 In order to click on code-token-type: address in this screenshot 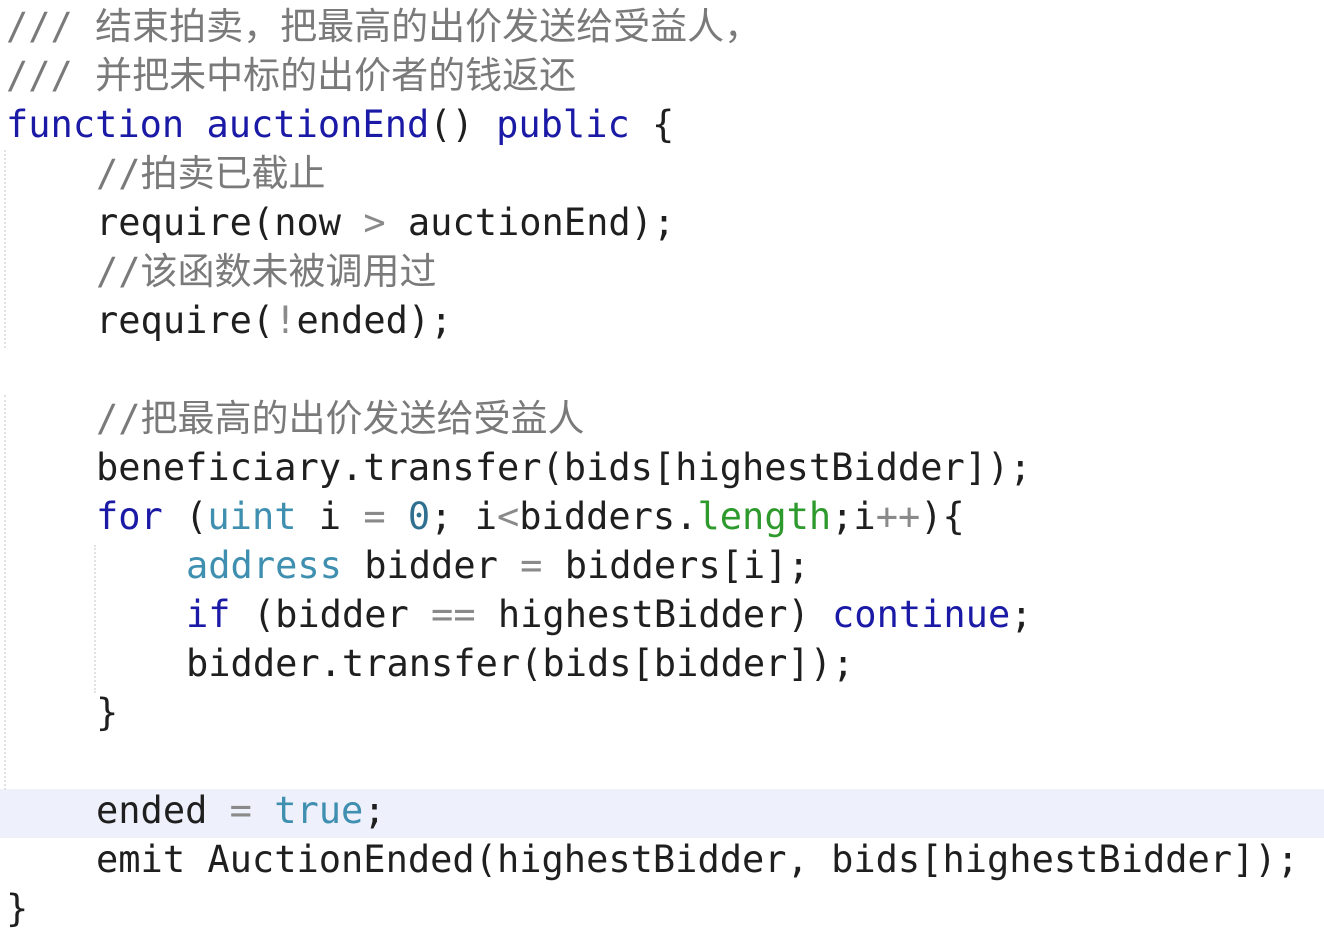, I will do `click(264, 565)`.